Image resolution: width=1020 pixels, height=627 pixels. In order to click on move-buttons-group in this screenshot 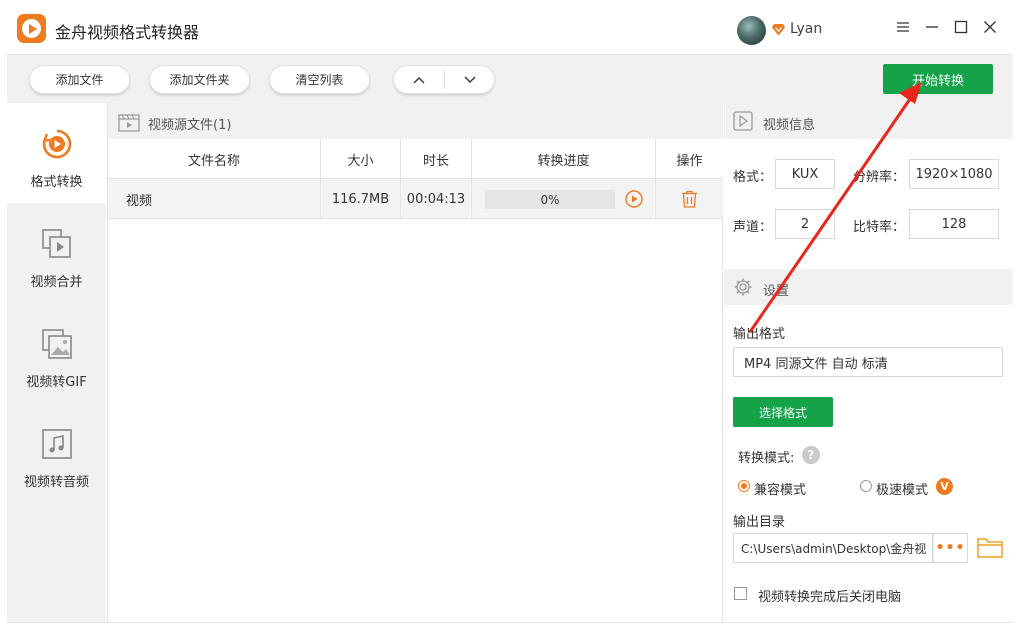, I will do `click(444, 79)`.